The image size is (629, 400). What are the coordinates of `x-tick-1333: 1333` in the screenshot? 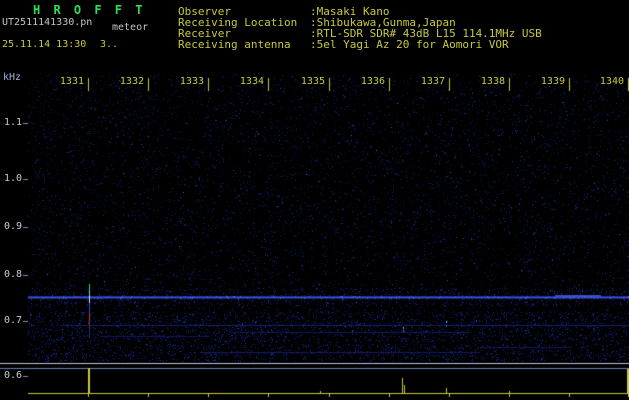 It's located at (191, 81).